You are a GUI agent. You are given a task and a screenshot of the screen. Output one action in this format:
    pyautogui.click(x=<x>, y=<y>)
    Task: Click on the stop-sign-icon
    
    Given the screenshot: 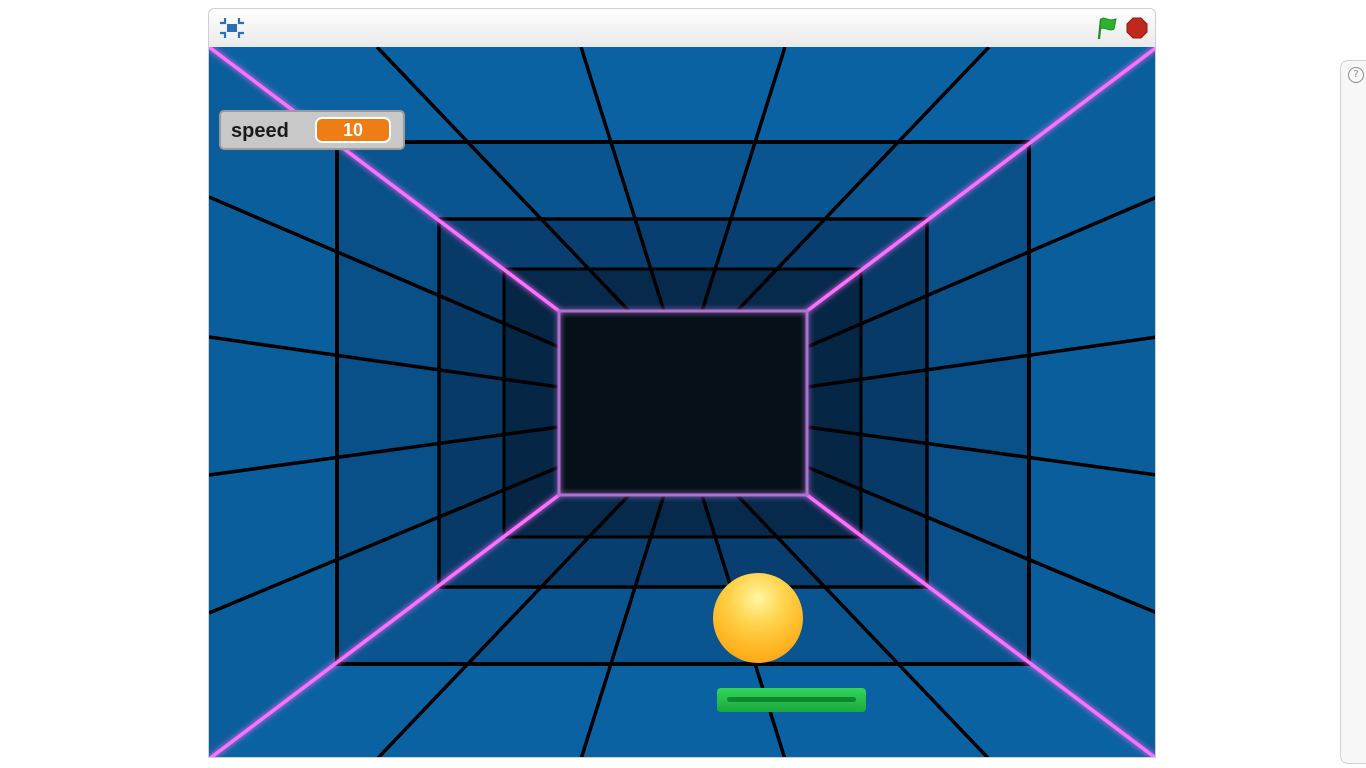 What is the action you would take?
    pyautogui.click(x=1137, y=28)
    